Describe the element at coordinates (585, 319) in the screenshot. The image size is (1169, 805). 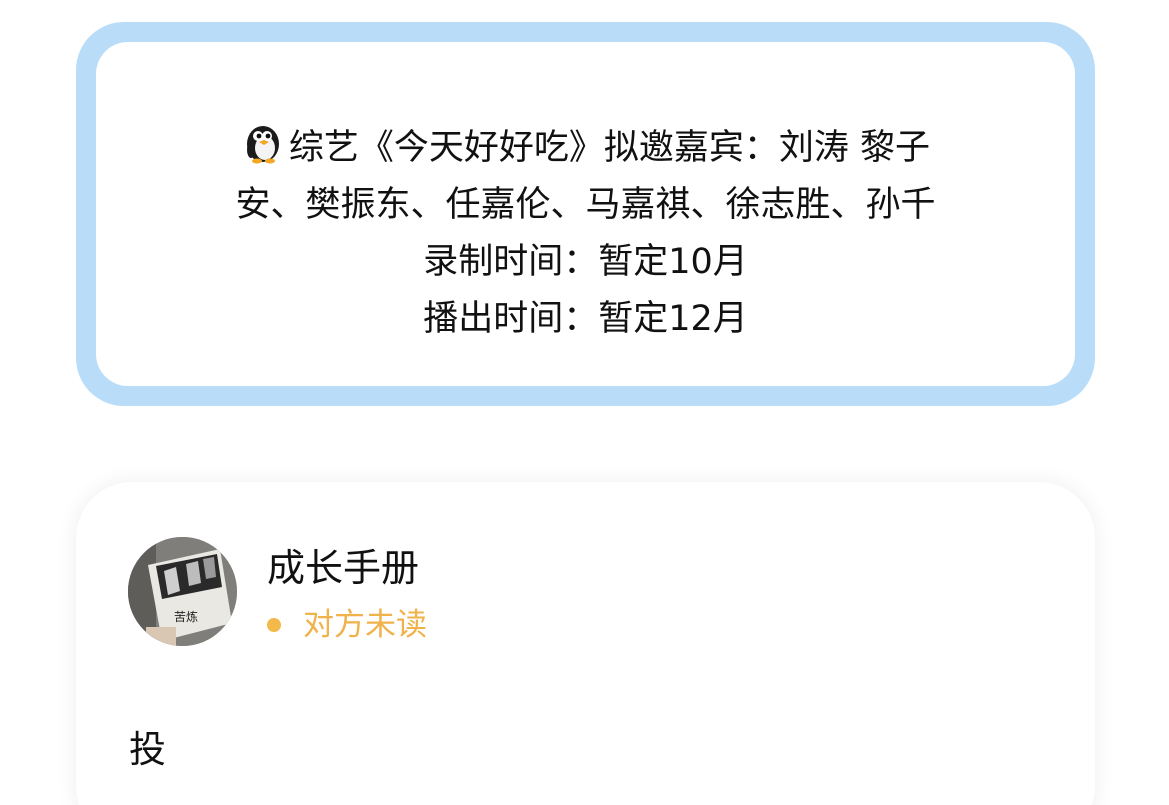
I see `broadcast-time: 播出时间：暂定12月` at that location.